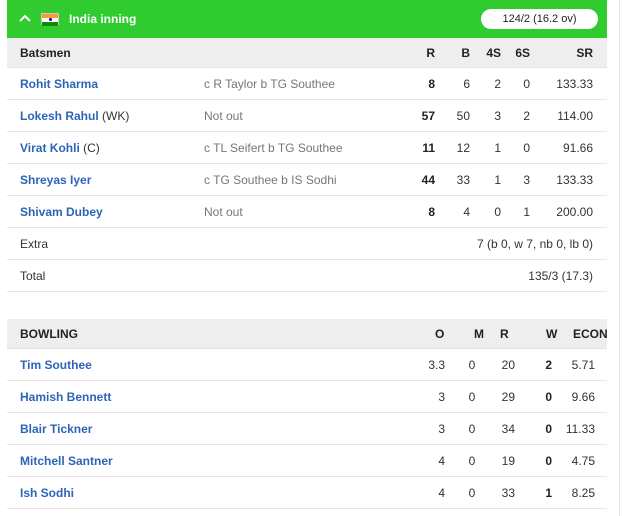  What do you see at coordinates (428, 180) in the screenshot?
I see `runs: 44` at bounding box center [428, 180].